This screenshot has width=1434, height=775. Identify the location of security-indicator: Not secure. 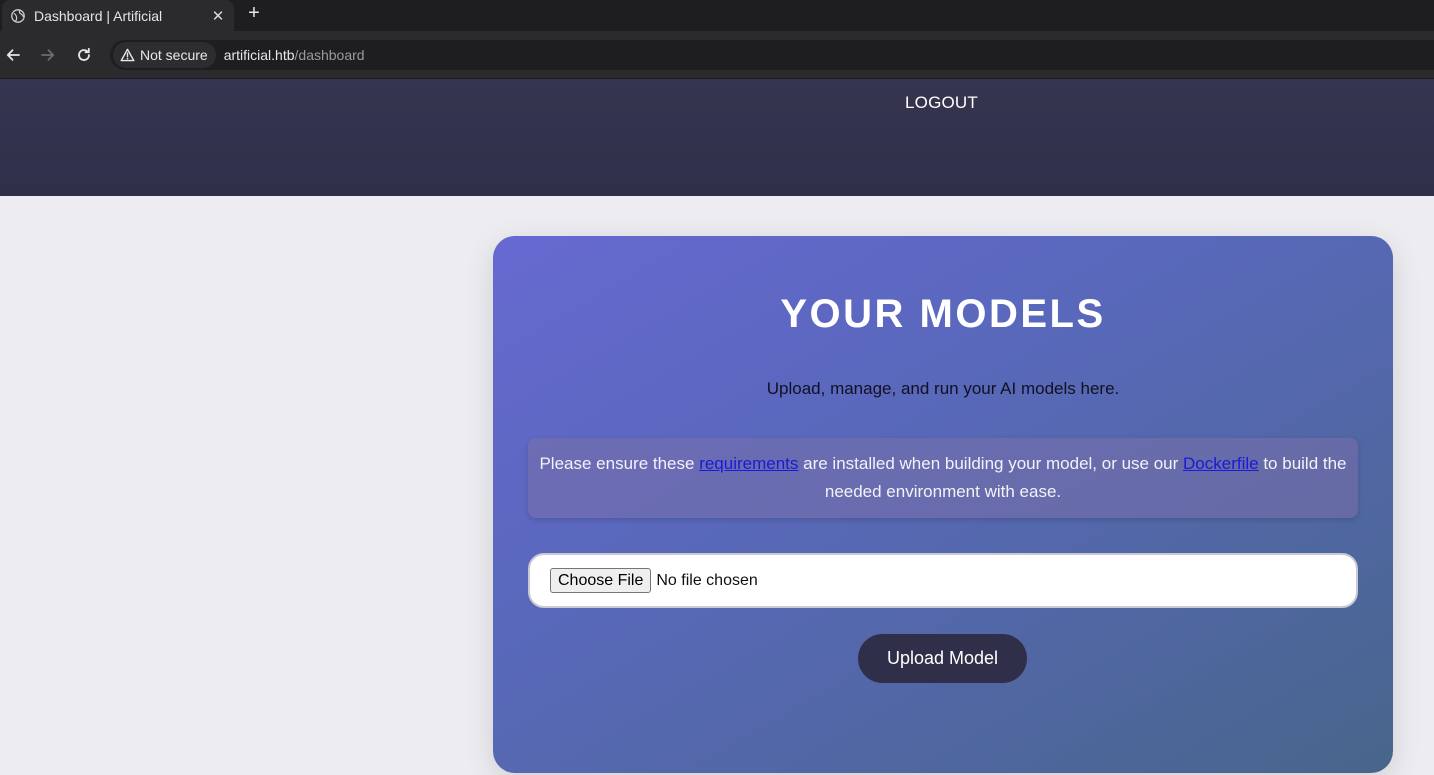
(164, 55).